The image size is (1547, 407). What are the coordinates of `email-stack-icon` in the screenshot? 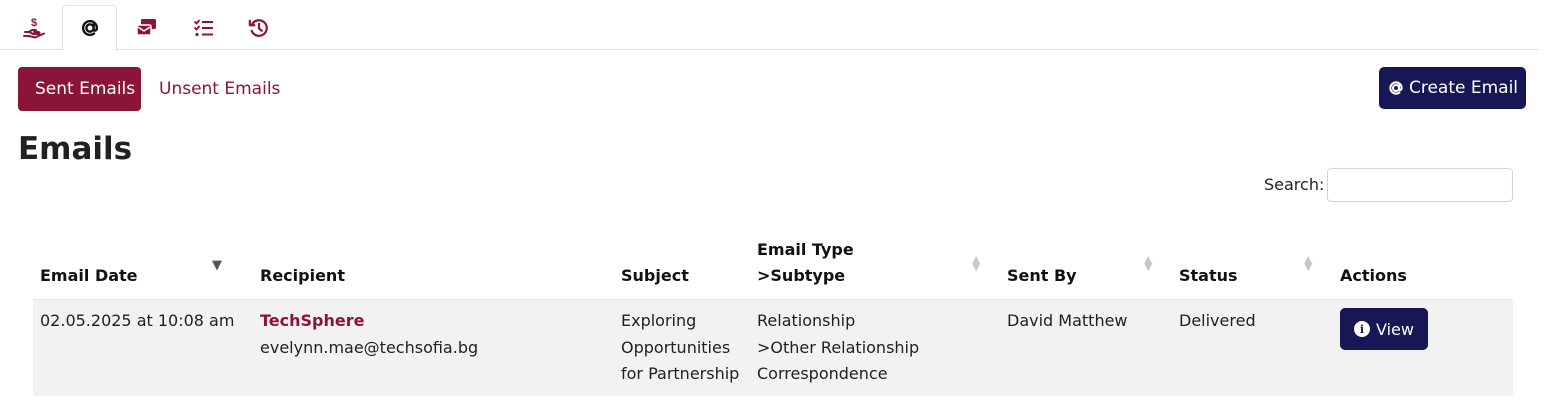 It's located at (145, 27).